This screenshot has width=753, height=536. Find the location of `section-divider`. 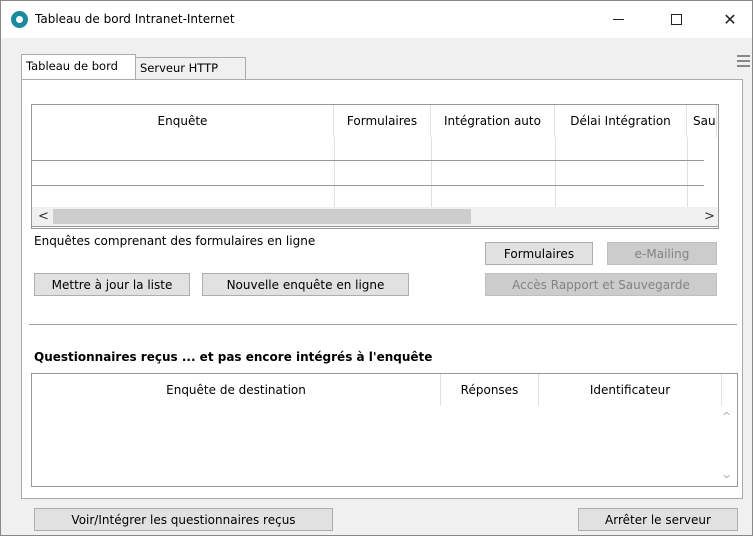

section-divider is located at coordinates (383, 324).